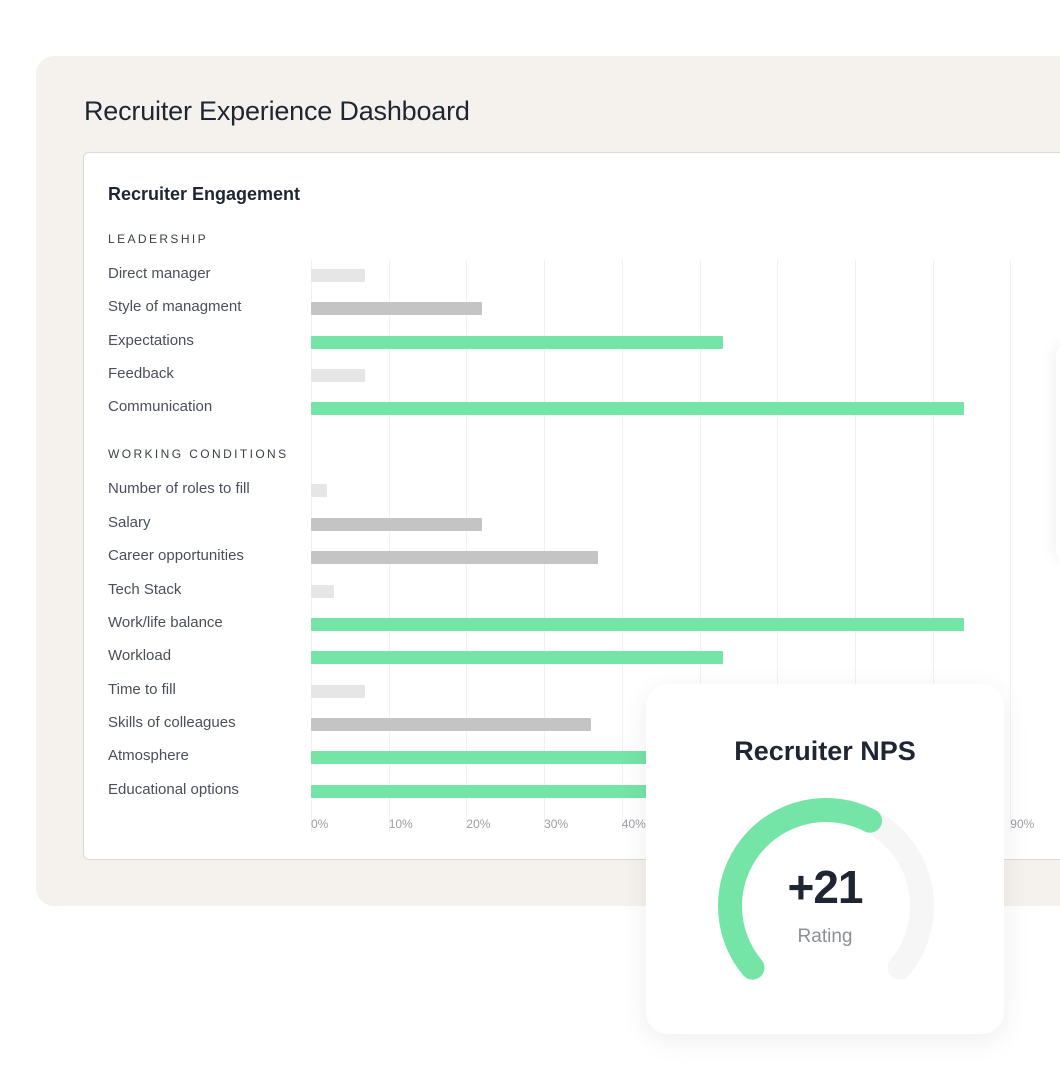 The width and height of the screenshot is (1060, 1068). Describe the element at coordinates (825, 936) in the screenshot. I see `nps-caption: Rating` at that location.